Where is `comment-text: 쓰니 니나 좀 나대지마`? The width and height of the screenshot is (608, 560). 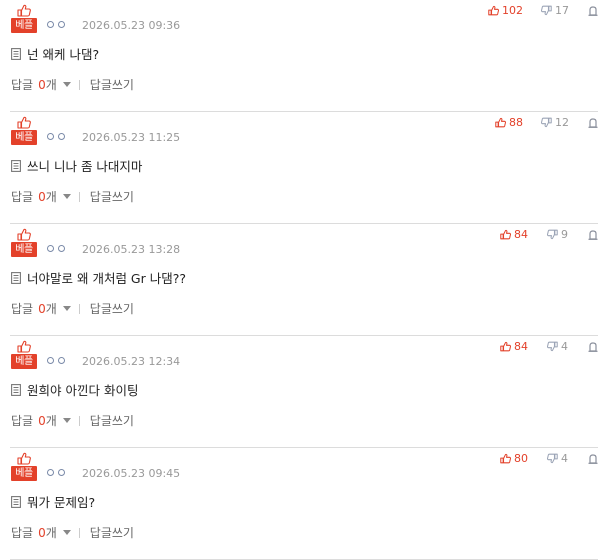
comment-text: 쓰니 니나 좀 나대지마 is located at coordinates (85, 166).